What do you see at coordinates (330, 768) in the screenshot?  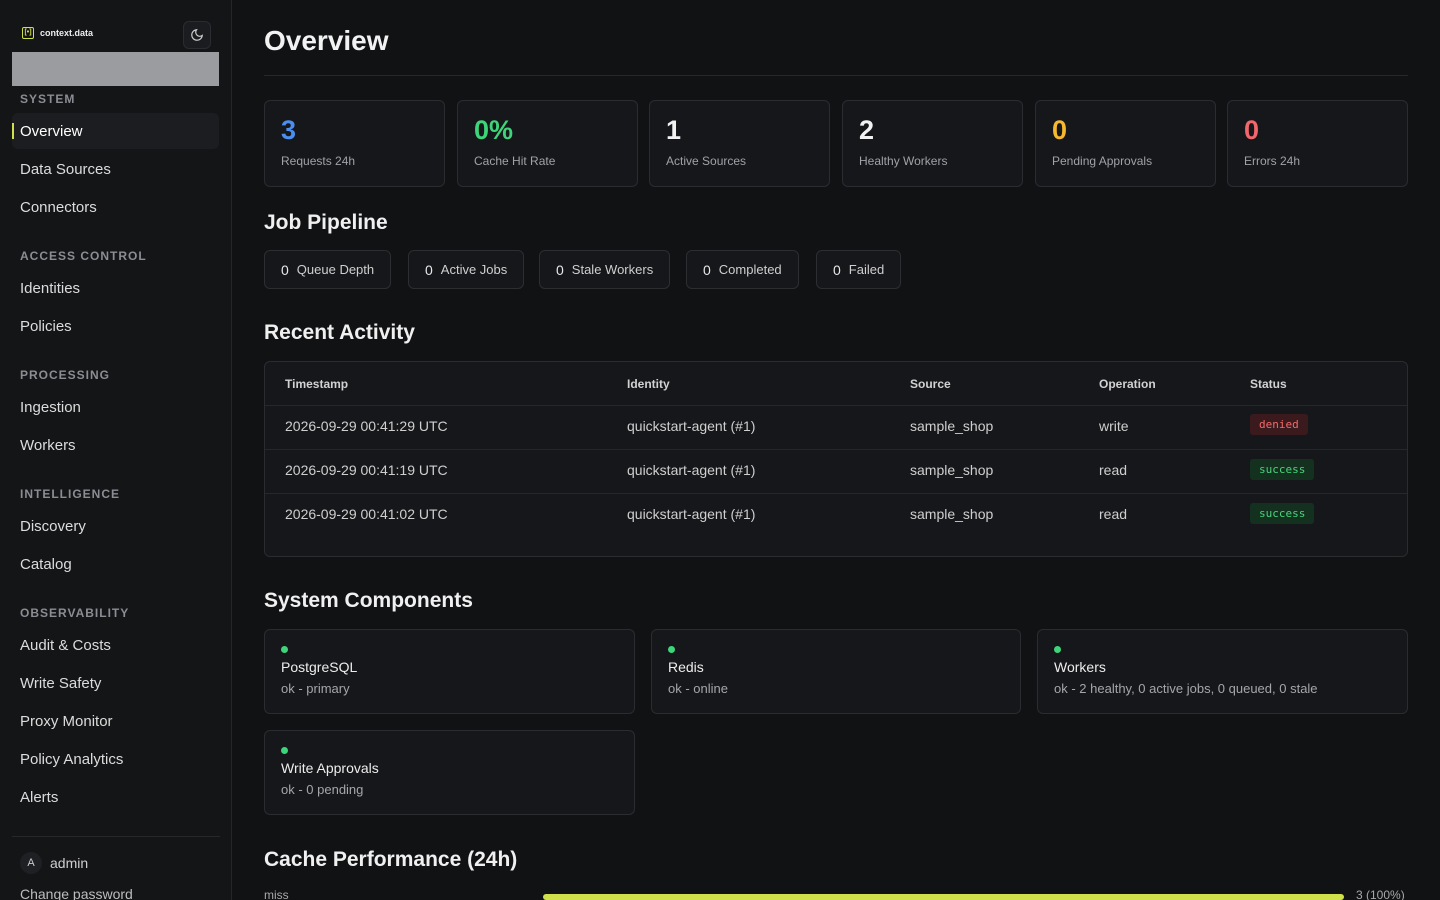 I see `component-name: Write Approvals` at bounding box center [330, 768].